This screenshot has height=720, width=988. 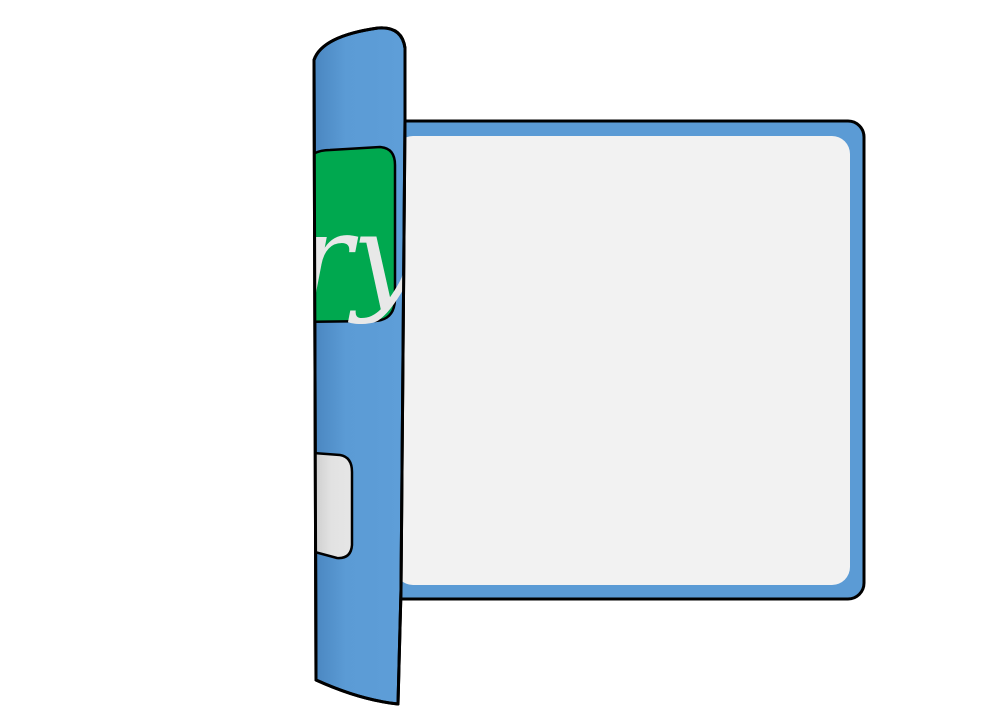 I want to click on cover-flap: ry, so click(x=359, y=366).